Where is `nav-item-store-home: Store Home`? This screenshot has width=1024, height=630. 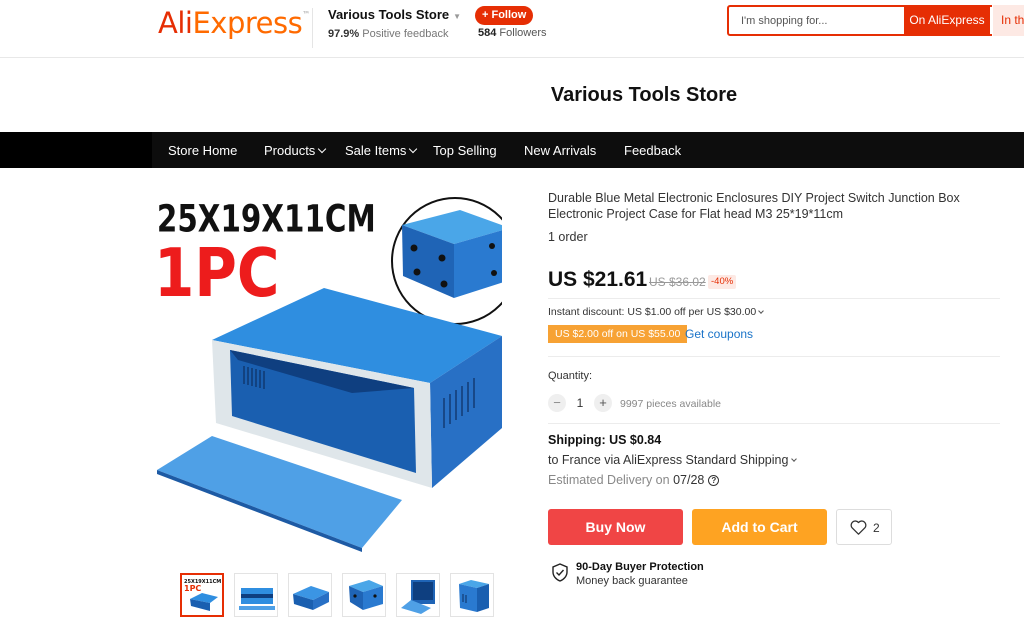
nav-item-store-home: Store Home is located at coordinates (202, 150).